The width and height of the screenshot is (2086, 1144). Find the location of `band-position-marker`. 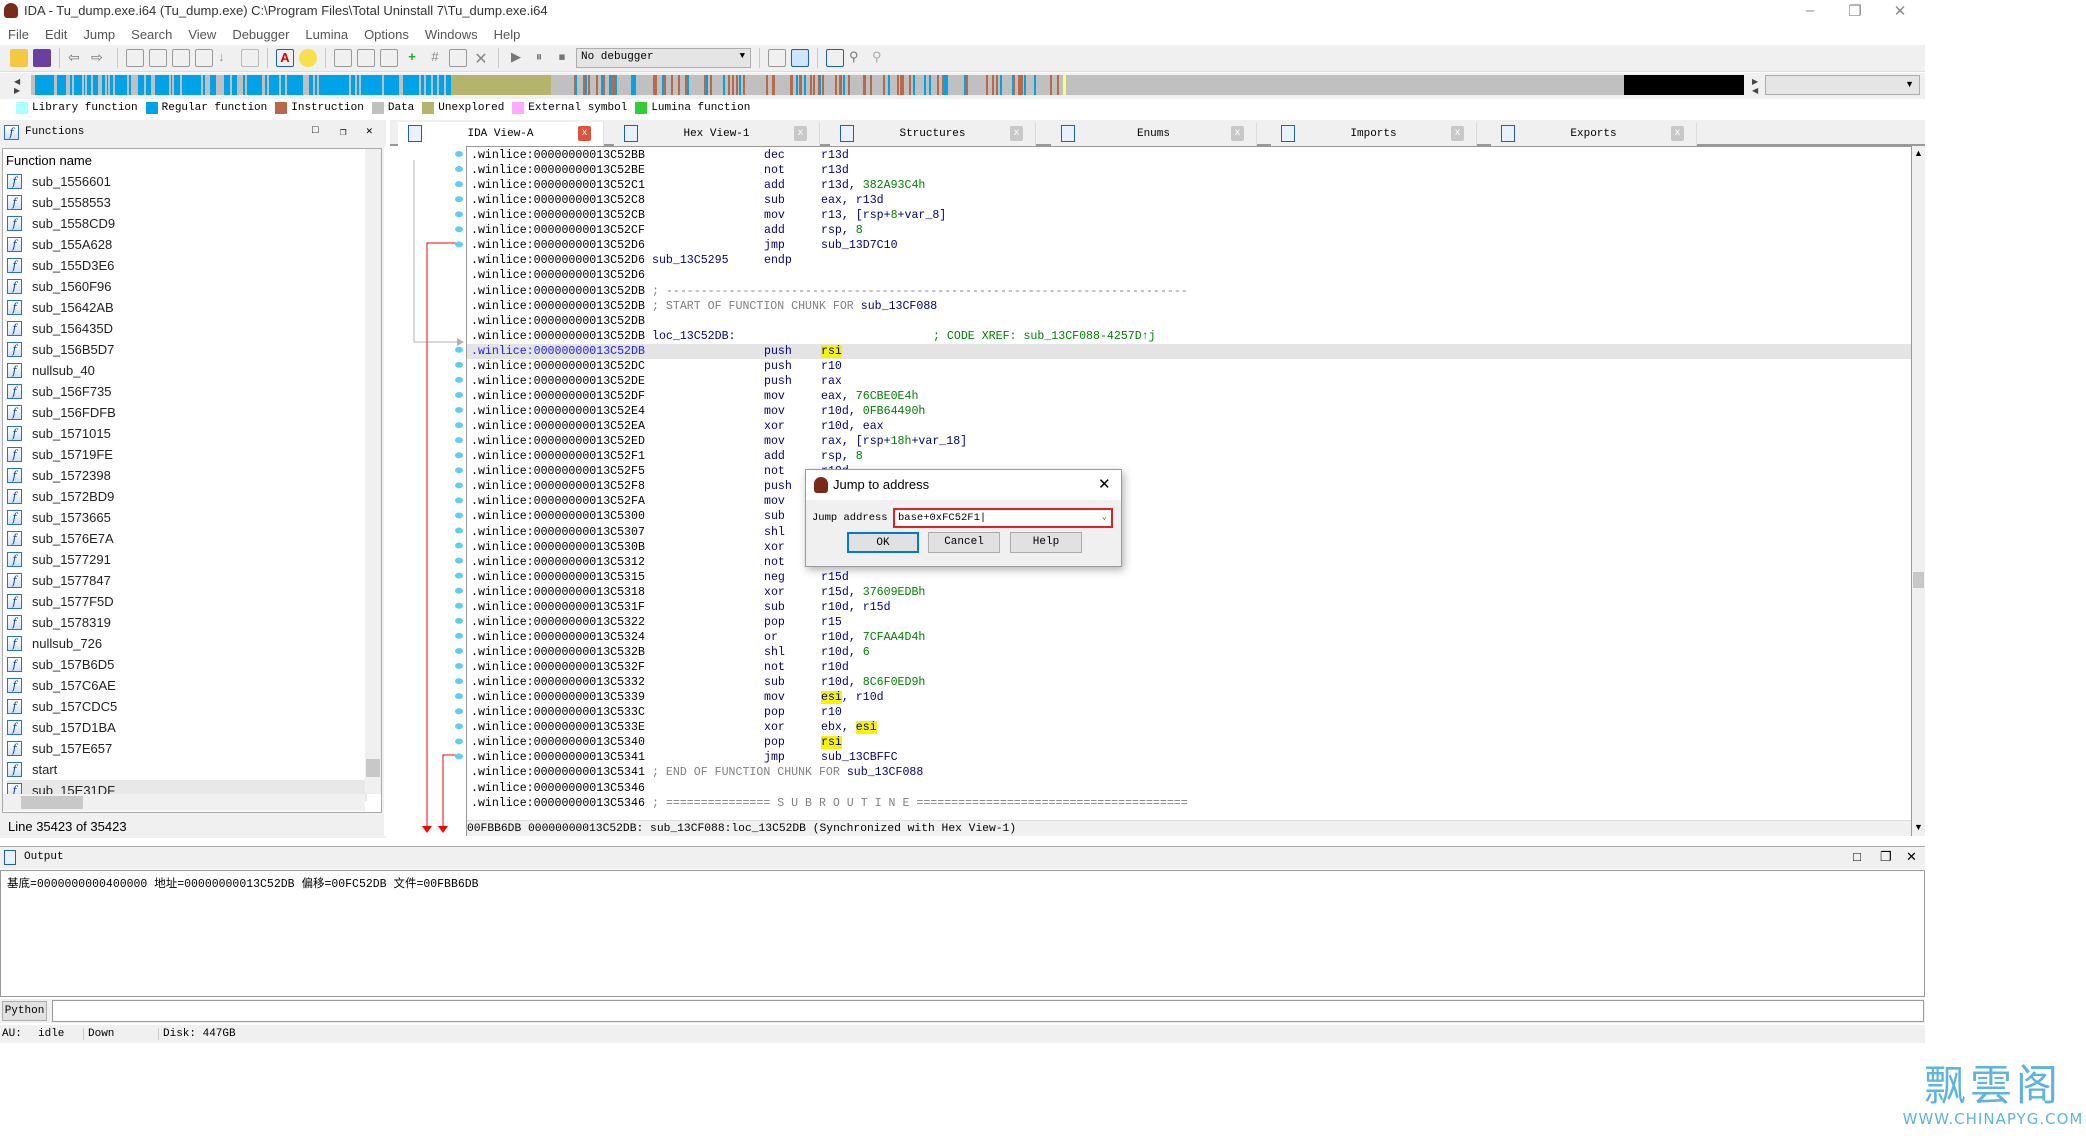

band-position-marker is located at coordinates (1064, 85).